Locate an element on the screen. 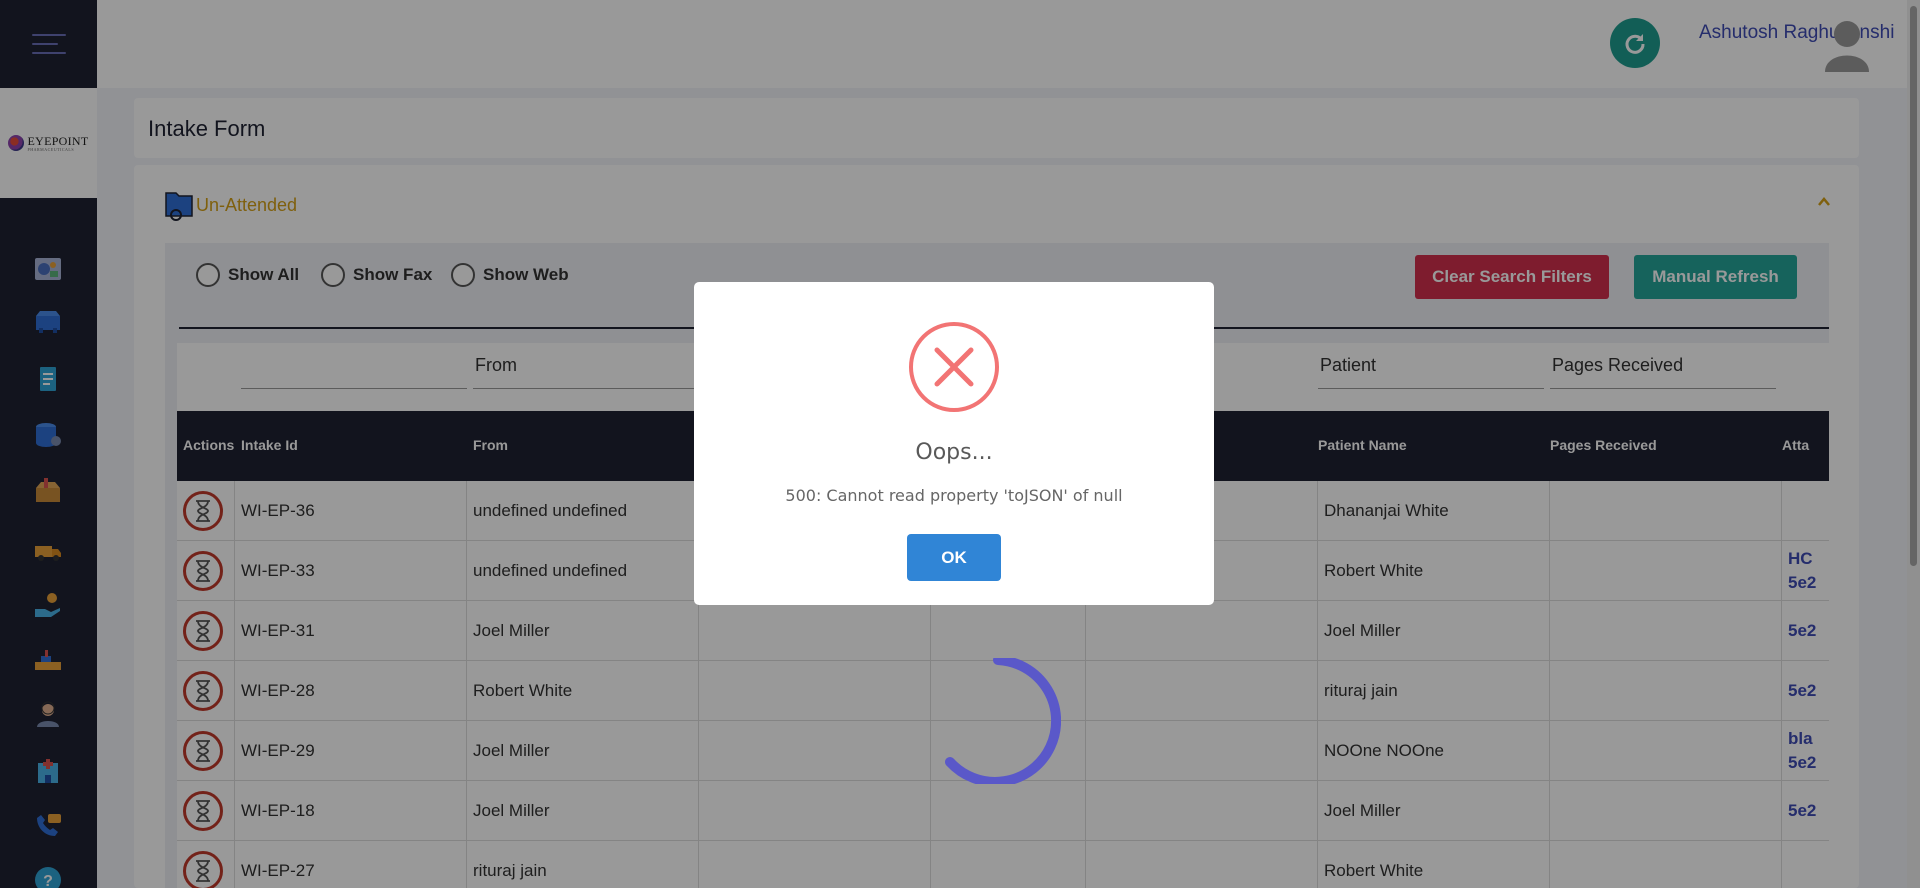 This screenshot has width=1920, height=888. loading-spinner-icon is located at coordinates (1003, 721).